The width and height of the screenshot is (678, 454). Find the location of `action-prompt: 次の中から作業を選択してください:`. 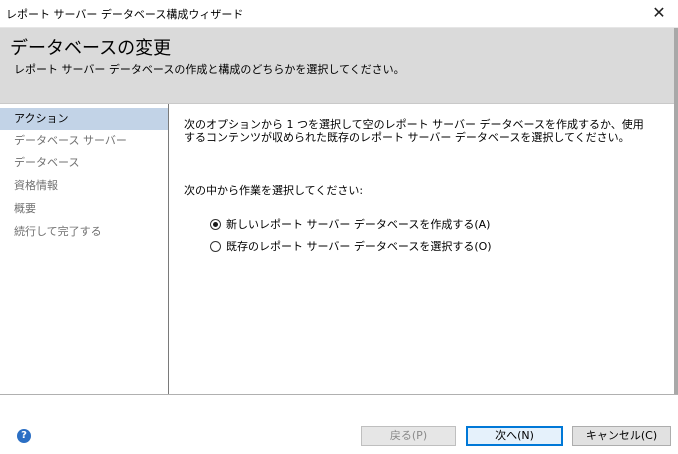

action-prompt: 次の中から作業を選択してください: is located at coordinates (274, 190).